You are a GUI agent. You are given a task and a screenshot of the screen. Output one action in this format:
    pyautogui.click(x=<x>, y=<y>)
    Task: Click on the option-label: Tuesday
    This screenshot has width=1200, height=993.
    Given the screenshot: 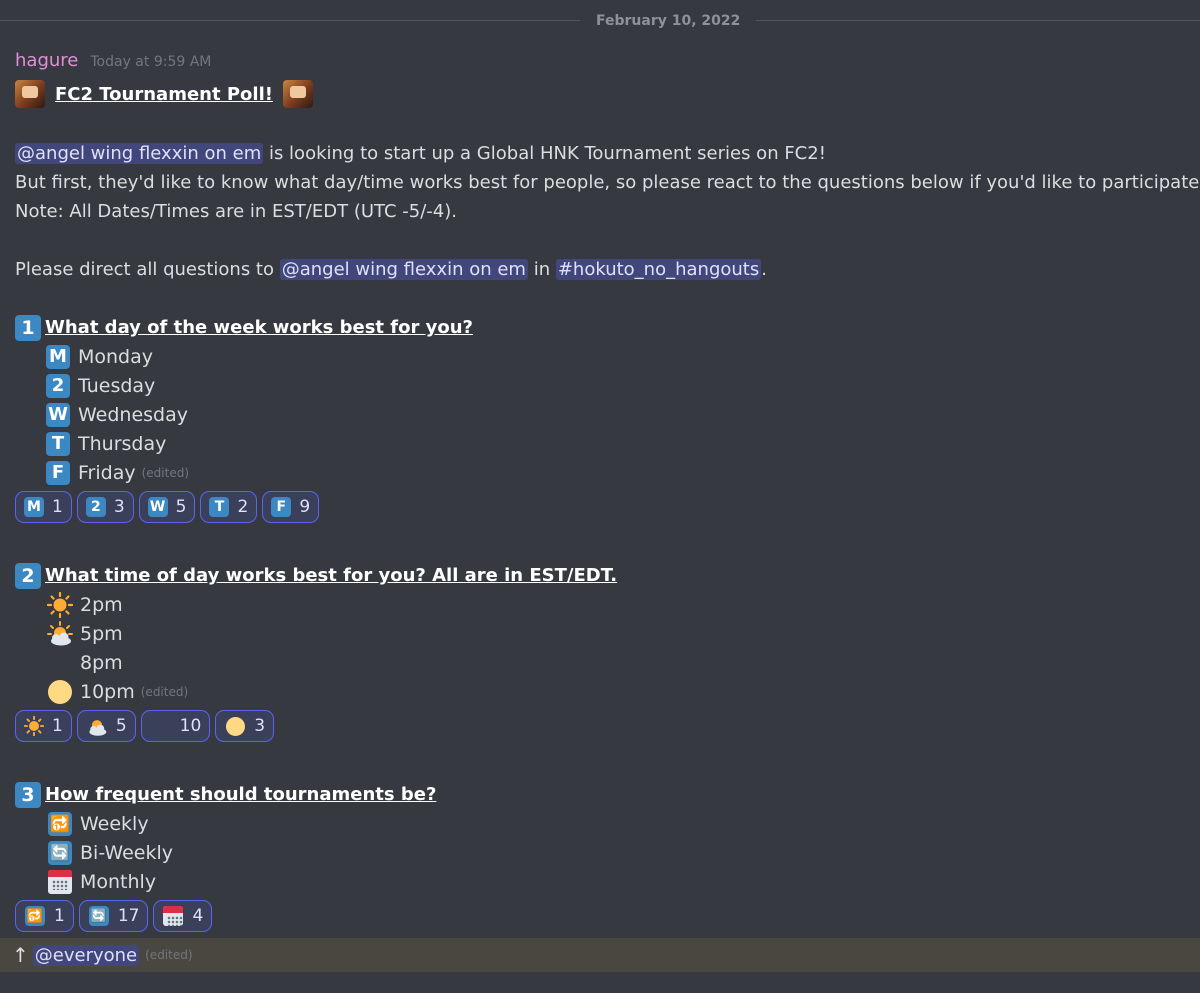 What is the action you would take?
    pyautogui.click(x=117, y=385)
    